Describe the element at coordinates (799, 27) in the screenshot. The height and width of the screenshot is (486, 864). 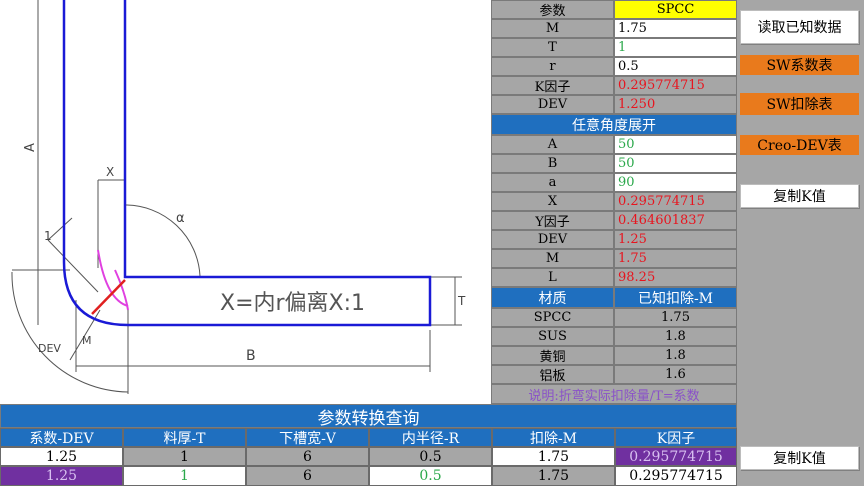
I see `read-known-data-button: 读取已知数据` at that location.